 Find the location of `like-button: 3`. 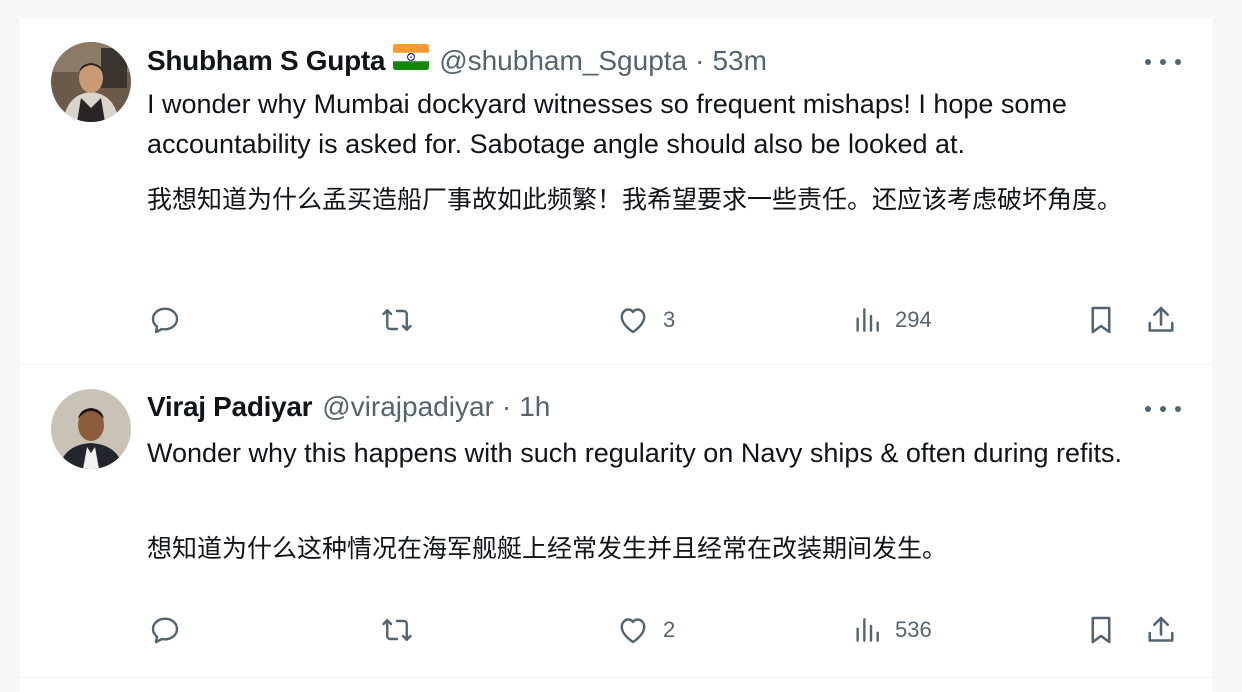

like-button: 3 is located at coordinates (645, 320).